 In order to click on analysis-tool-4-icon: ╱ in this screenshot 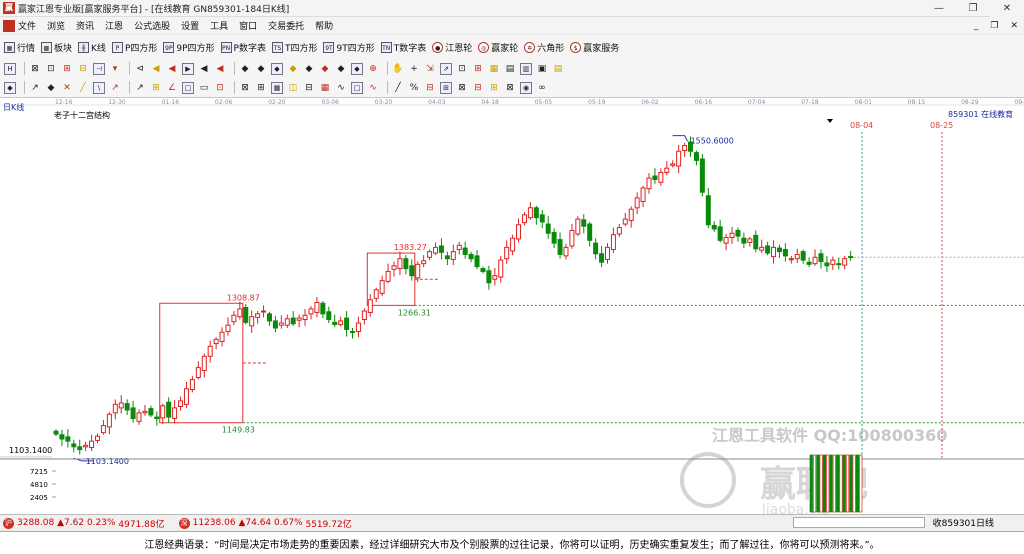, I will do `click(83, 88)`.